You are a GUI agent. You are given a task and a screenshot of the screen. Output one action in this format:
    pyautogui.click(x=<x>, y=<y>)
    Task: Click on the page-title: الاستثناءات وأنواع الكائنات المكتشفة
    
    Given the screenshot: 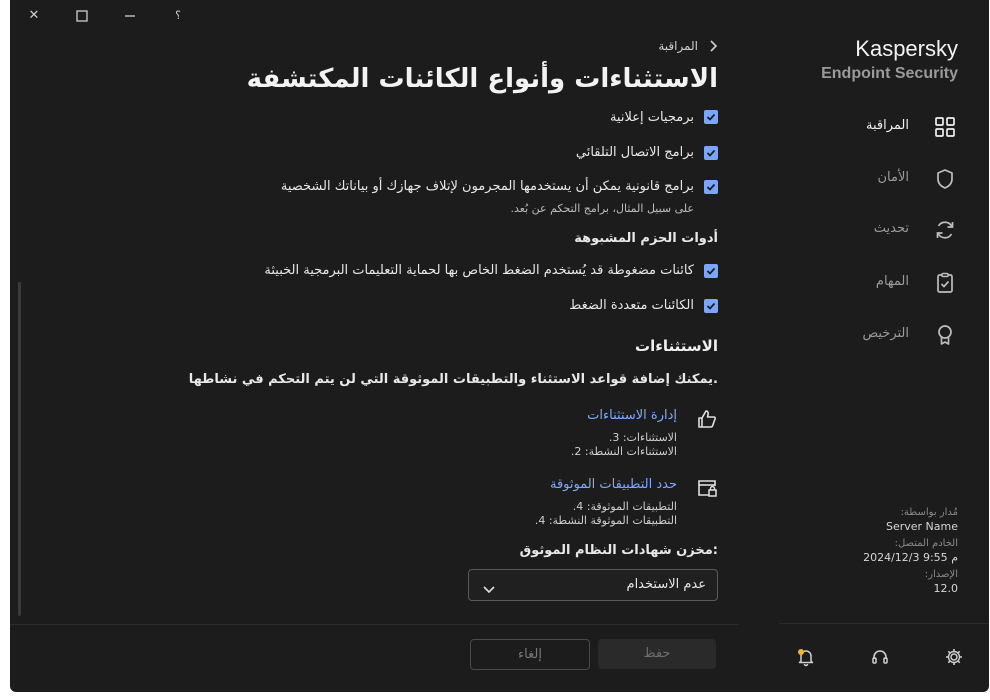 What is the action you would take?
    pyautogui.click(x=482, y=79)
    